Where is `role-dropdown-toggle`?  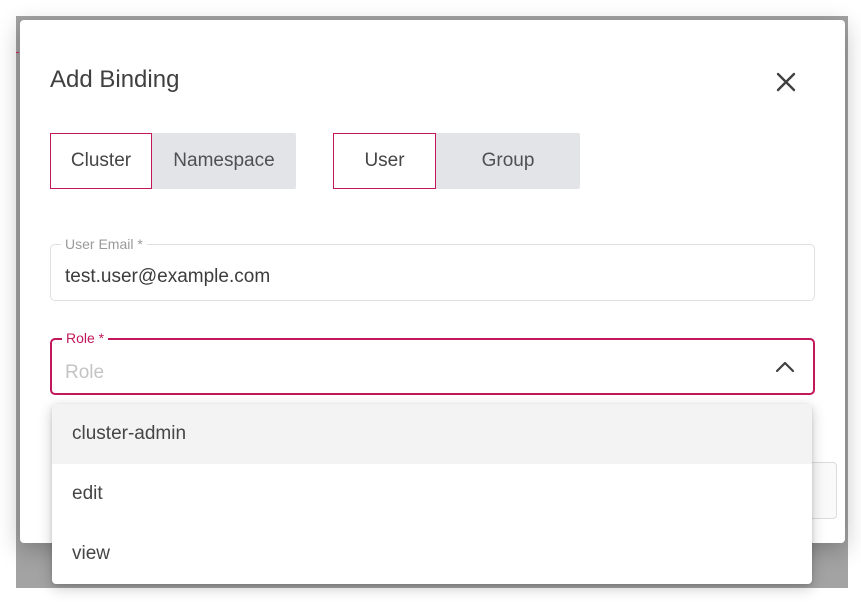
role-dropdown-toggle is located at coordinates (785, 367).